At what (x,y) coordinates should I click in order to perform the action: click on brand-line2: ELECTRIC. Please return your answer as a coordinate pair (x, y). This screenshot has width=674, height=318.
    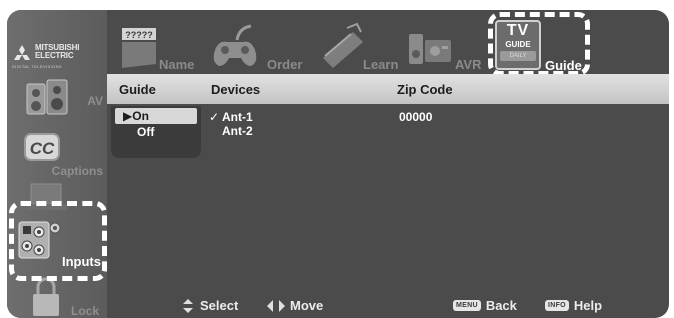
    Looking at the image, I should click on (54, 55).